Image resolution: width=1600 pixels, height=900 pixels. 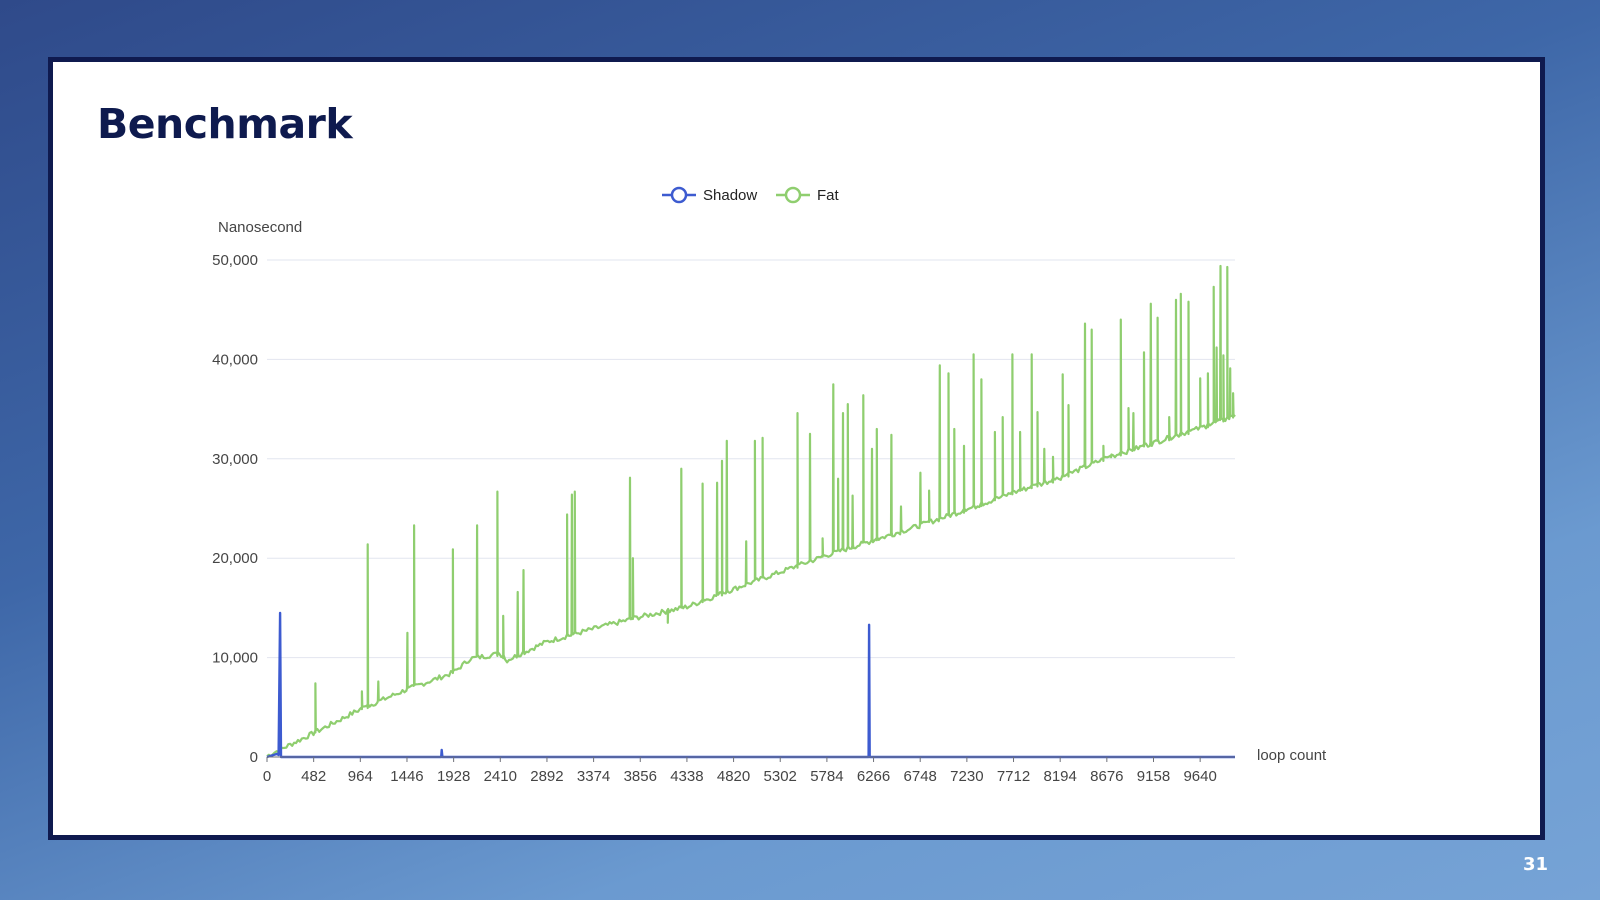 What do you see at coordinates (235, 260) in the screenshot?
I see `y-tick-label: 50,000` at bounding box center [235, 260].